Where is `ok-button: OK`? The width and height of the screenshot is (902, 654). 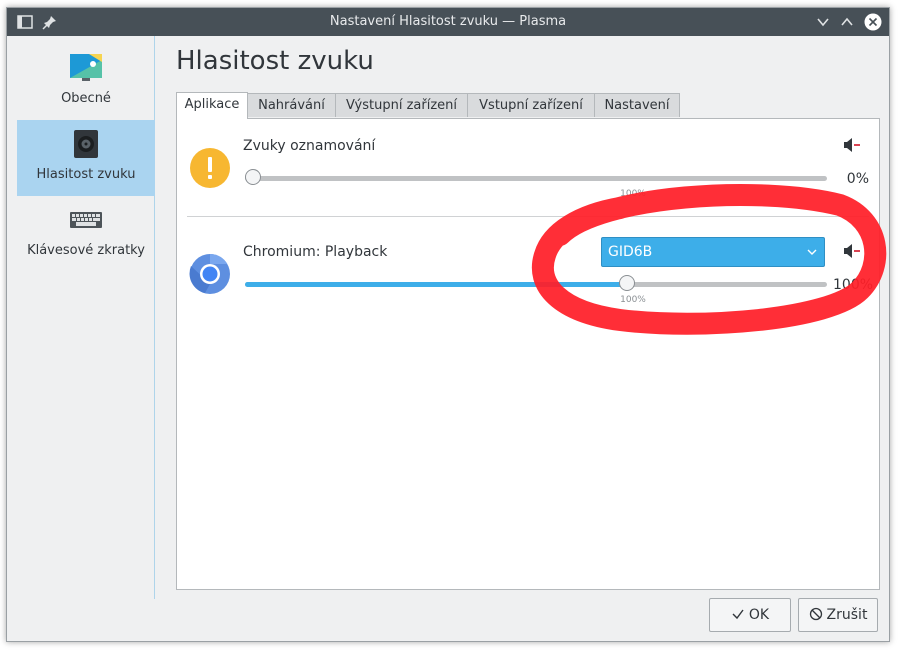
ok-button: OK is located at coordinates (750, 615).